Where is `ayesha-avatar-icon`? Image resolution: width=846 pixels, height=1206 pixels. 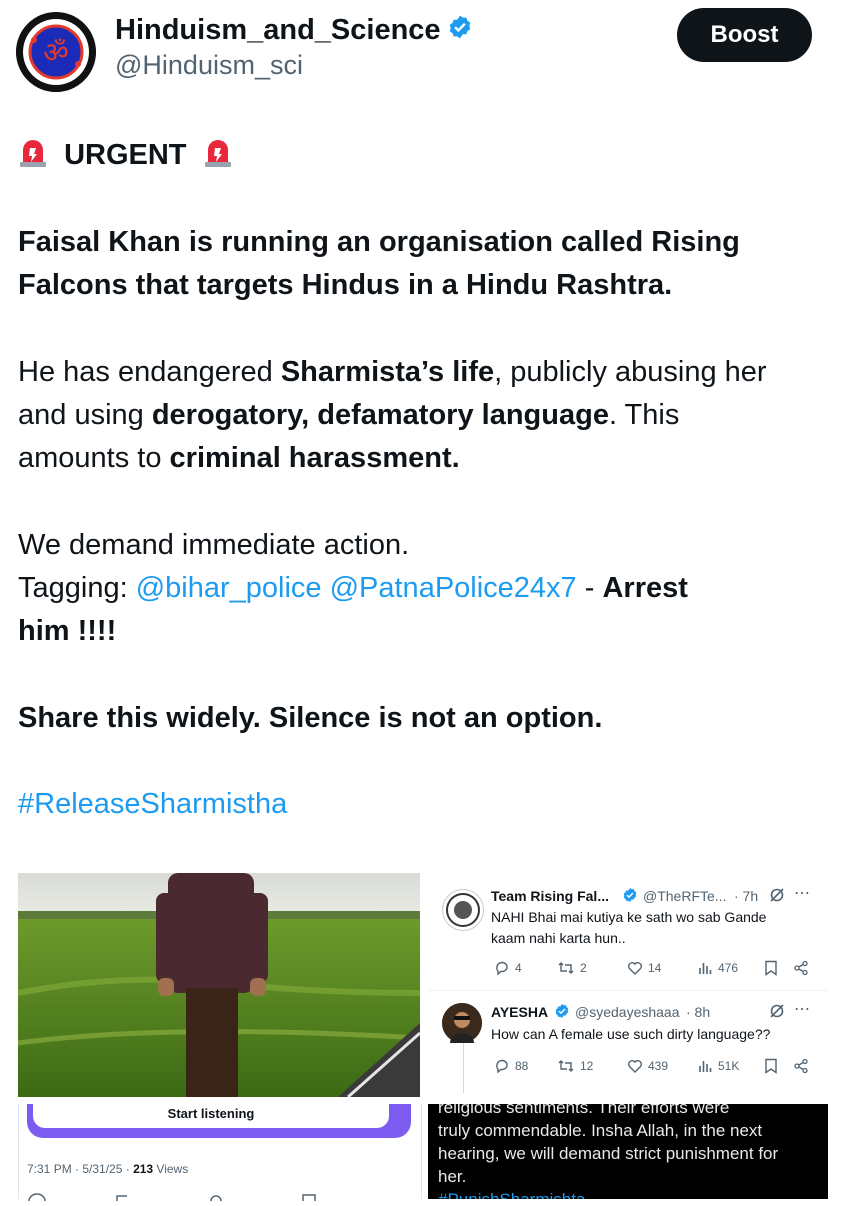 ayesha-avatar-icon is located at coordinates (462, 1023).